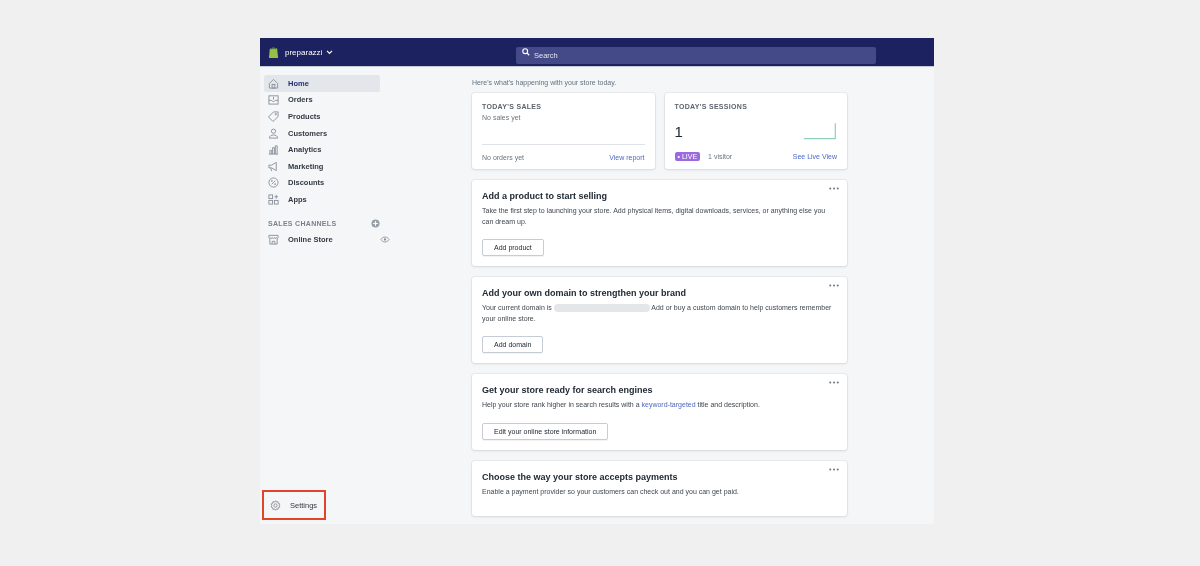  Describe the element at coordinates (273, 166) in the screenshot. I see `megaphone-icon` at that location.